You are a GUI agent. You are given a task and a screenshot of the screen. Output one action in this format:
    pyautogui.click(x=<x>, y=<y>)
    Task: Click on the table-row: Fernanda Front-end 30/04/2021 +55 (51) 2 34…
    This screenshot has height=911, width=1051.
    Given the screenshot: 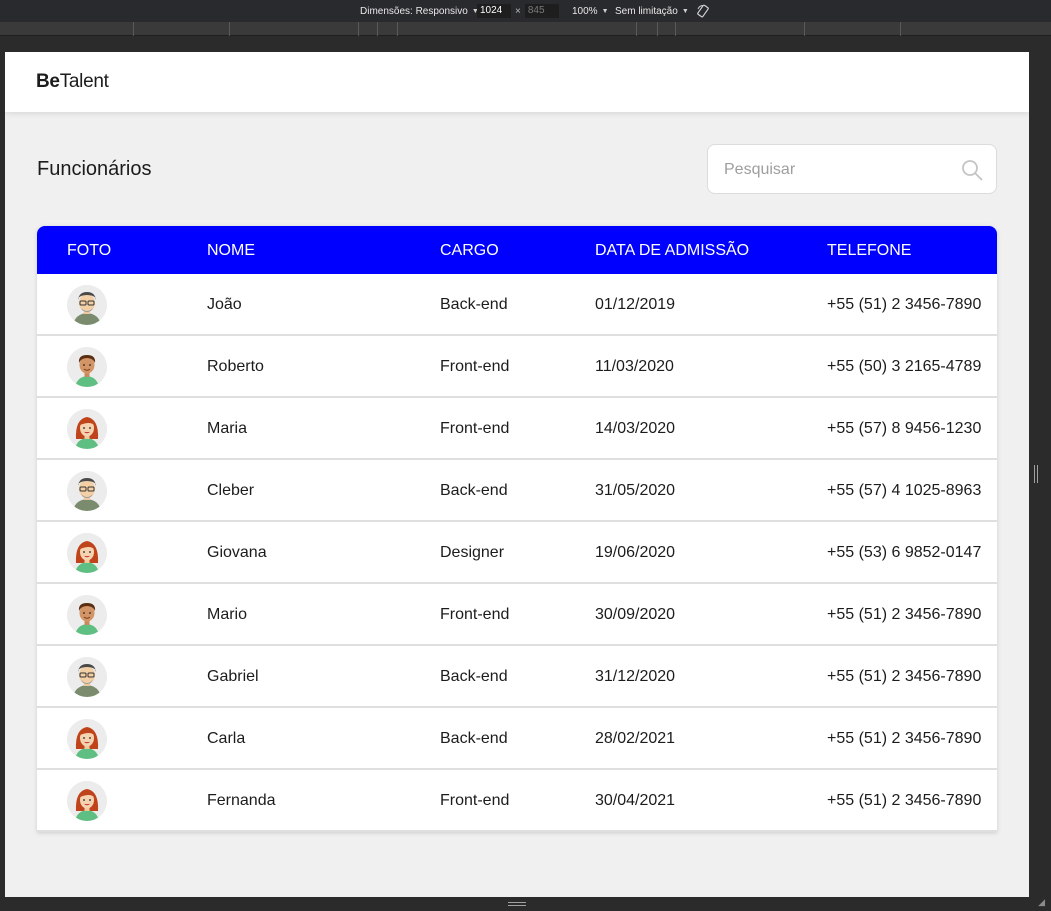 What is the action you would take?
    pyautogui.click(x=517, y=801)
    